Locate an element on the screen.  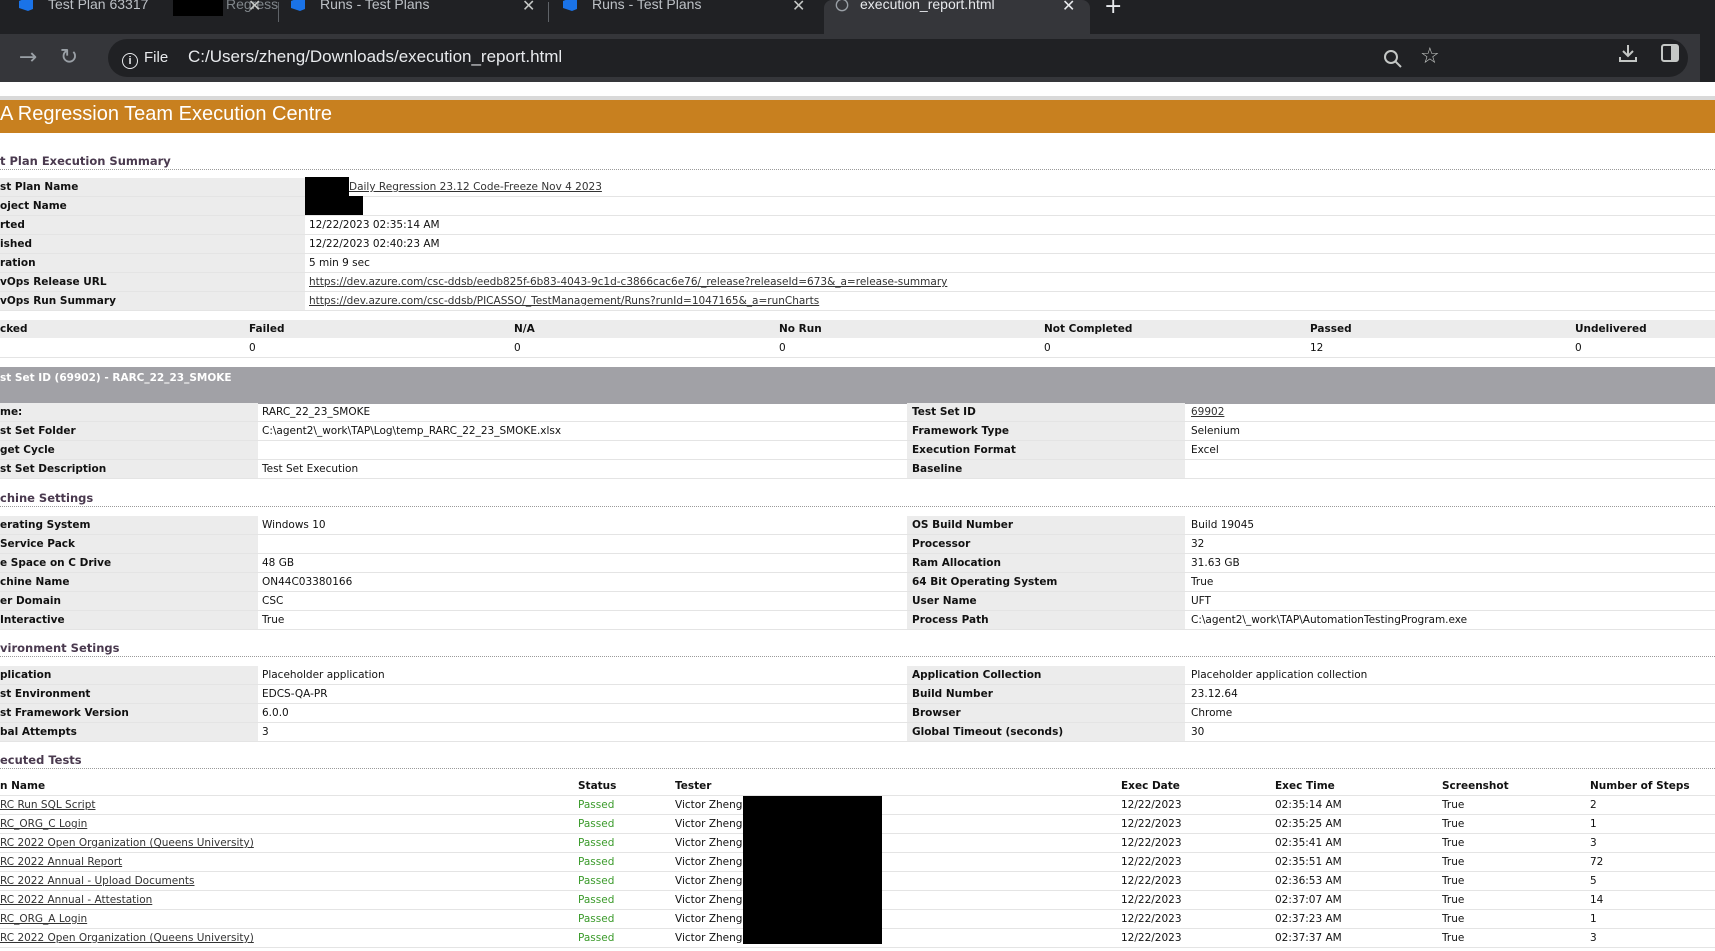
test-name-link: RC Run SQL Script is located at coordinates (47, 805).